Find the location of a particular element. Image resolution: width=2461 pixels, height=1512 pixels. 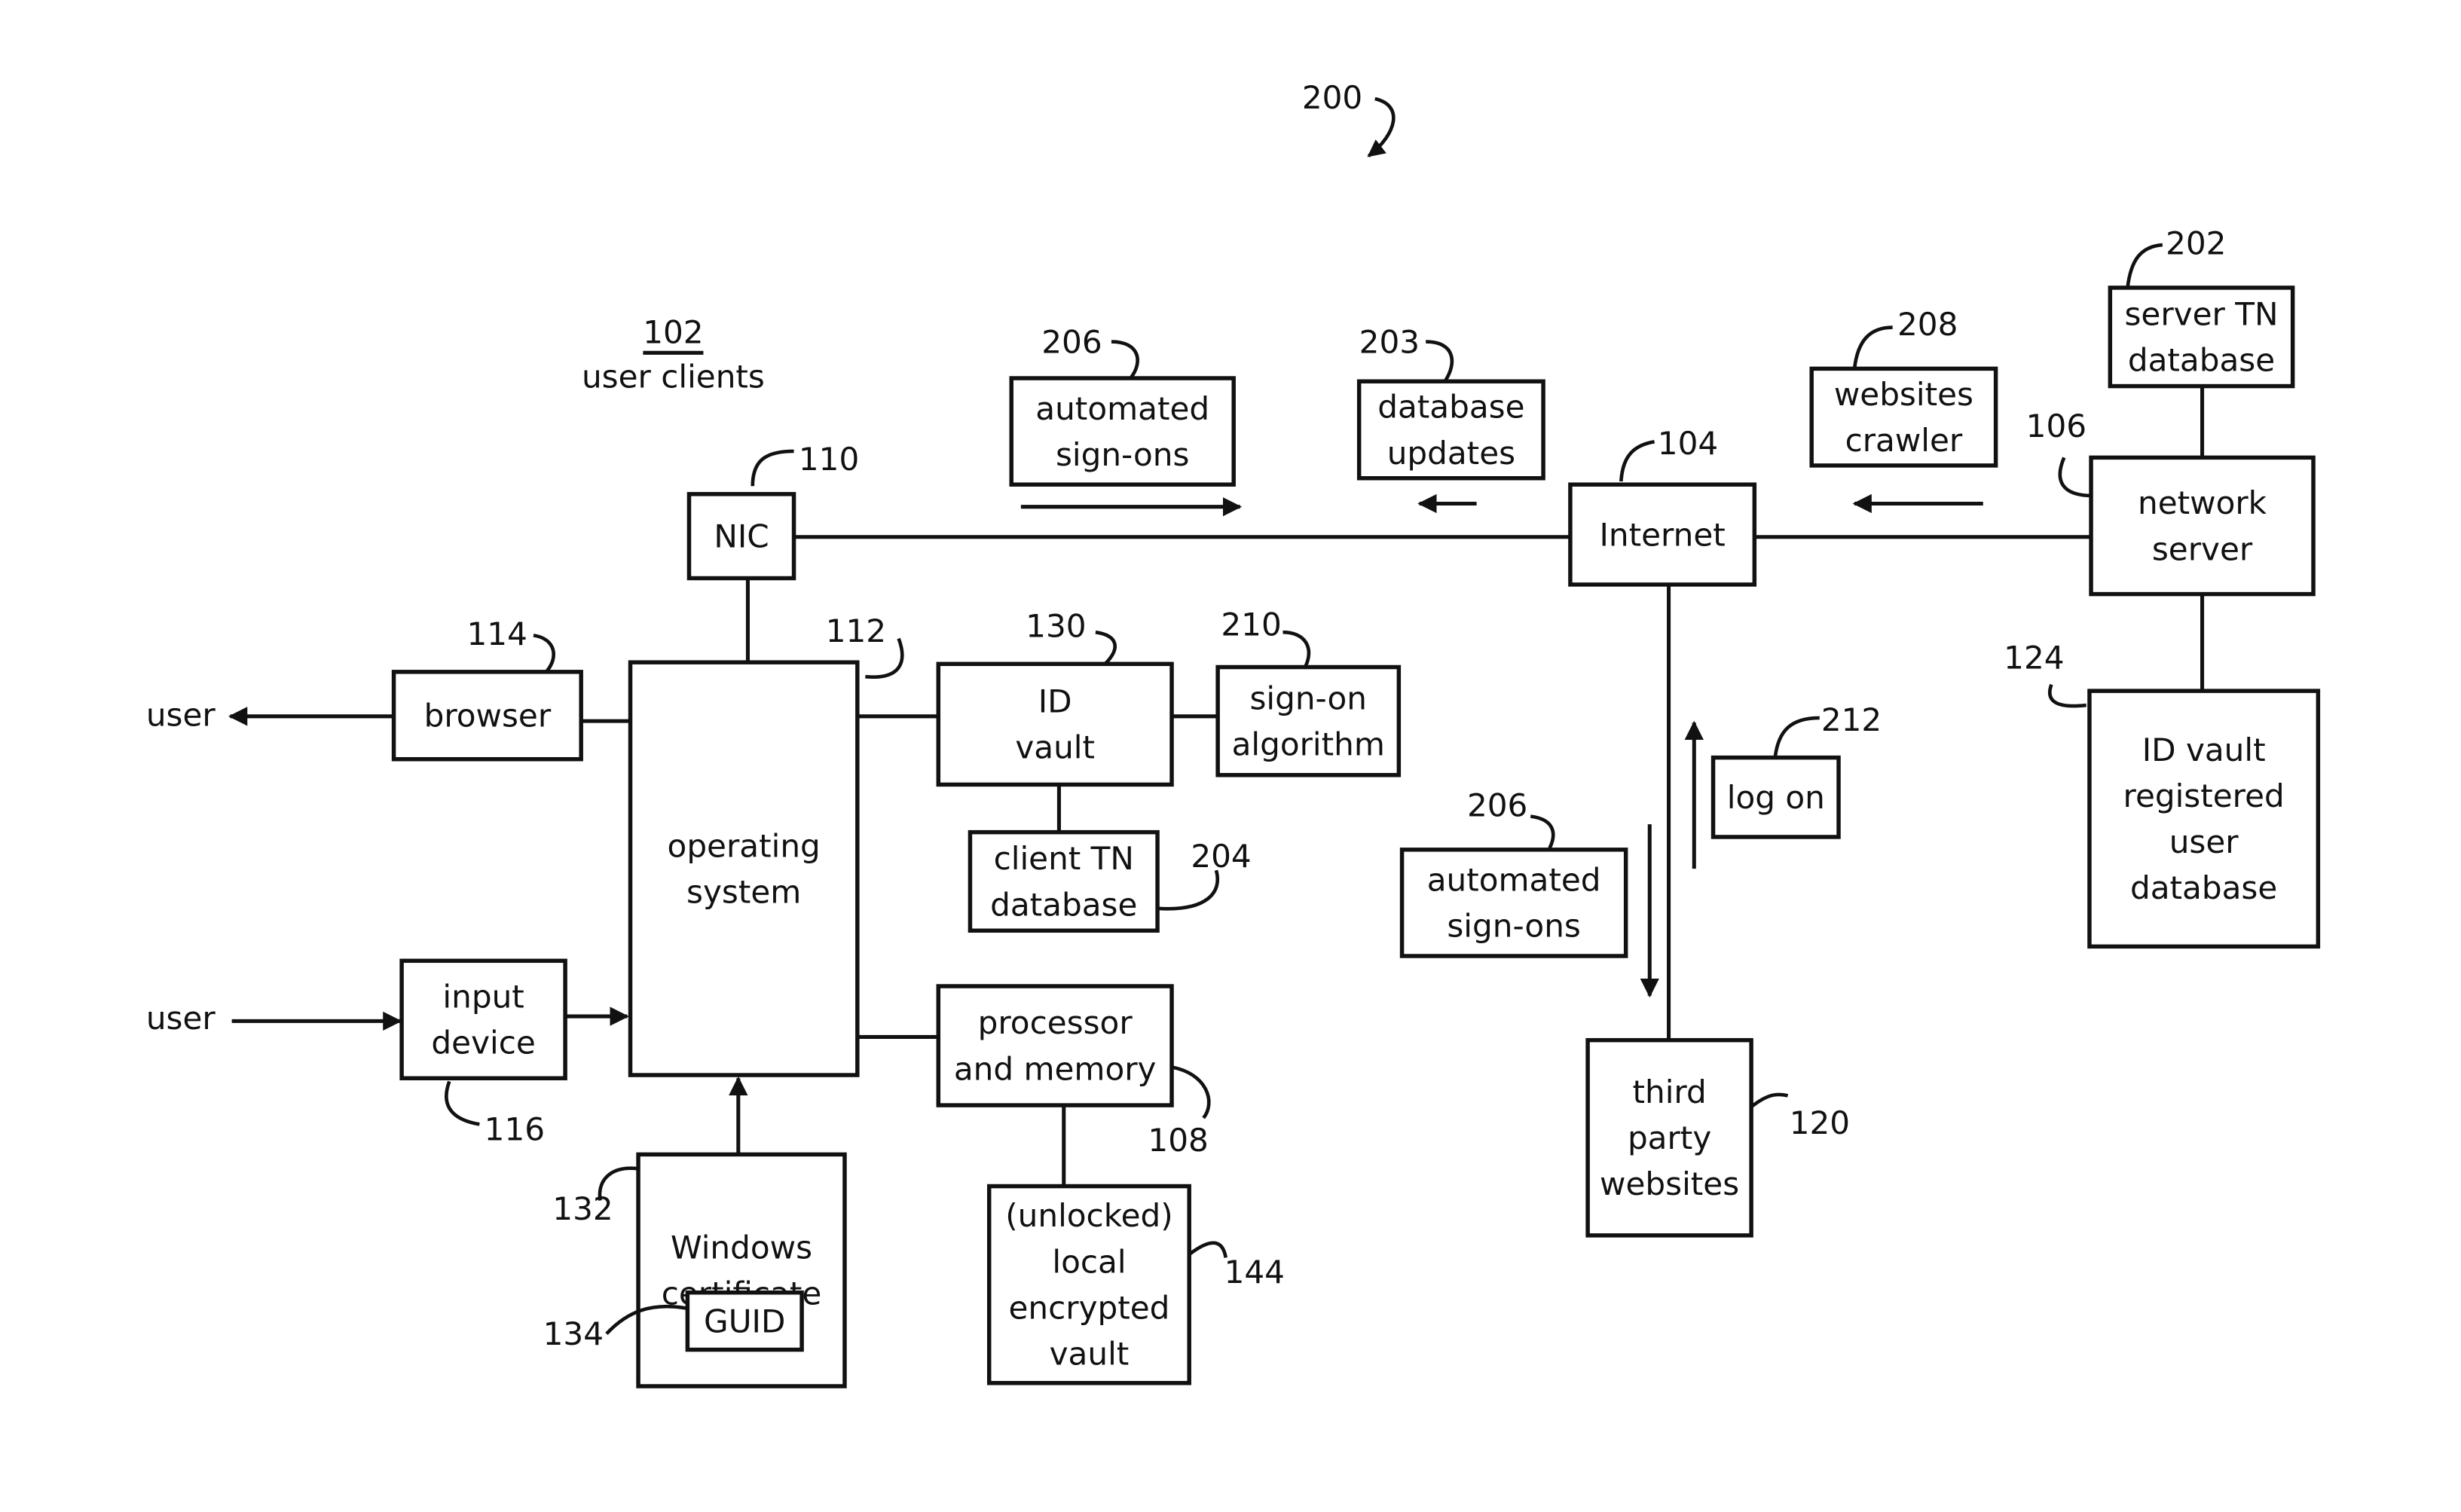

node-id-vault: ID vault 130 is located at coordinates (1055, 697).